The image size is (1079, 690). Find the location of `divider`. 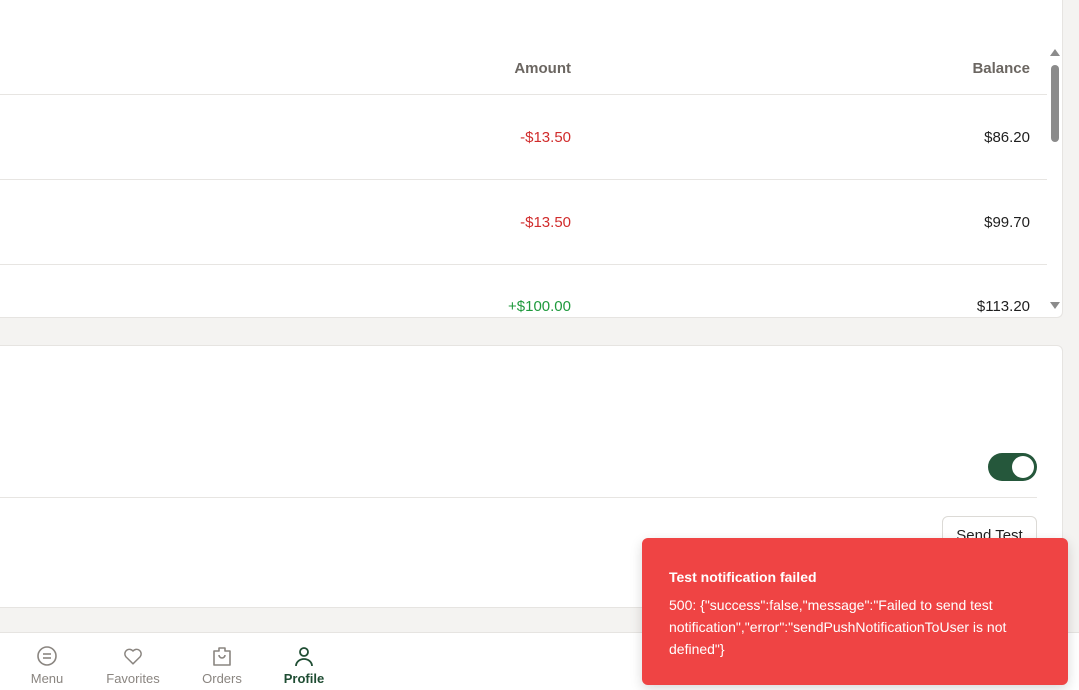

divider is located at coordinates (518, 497).